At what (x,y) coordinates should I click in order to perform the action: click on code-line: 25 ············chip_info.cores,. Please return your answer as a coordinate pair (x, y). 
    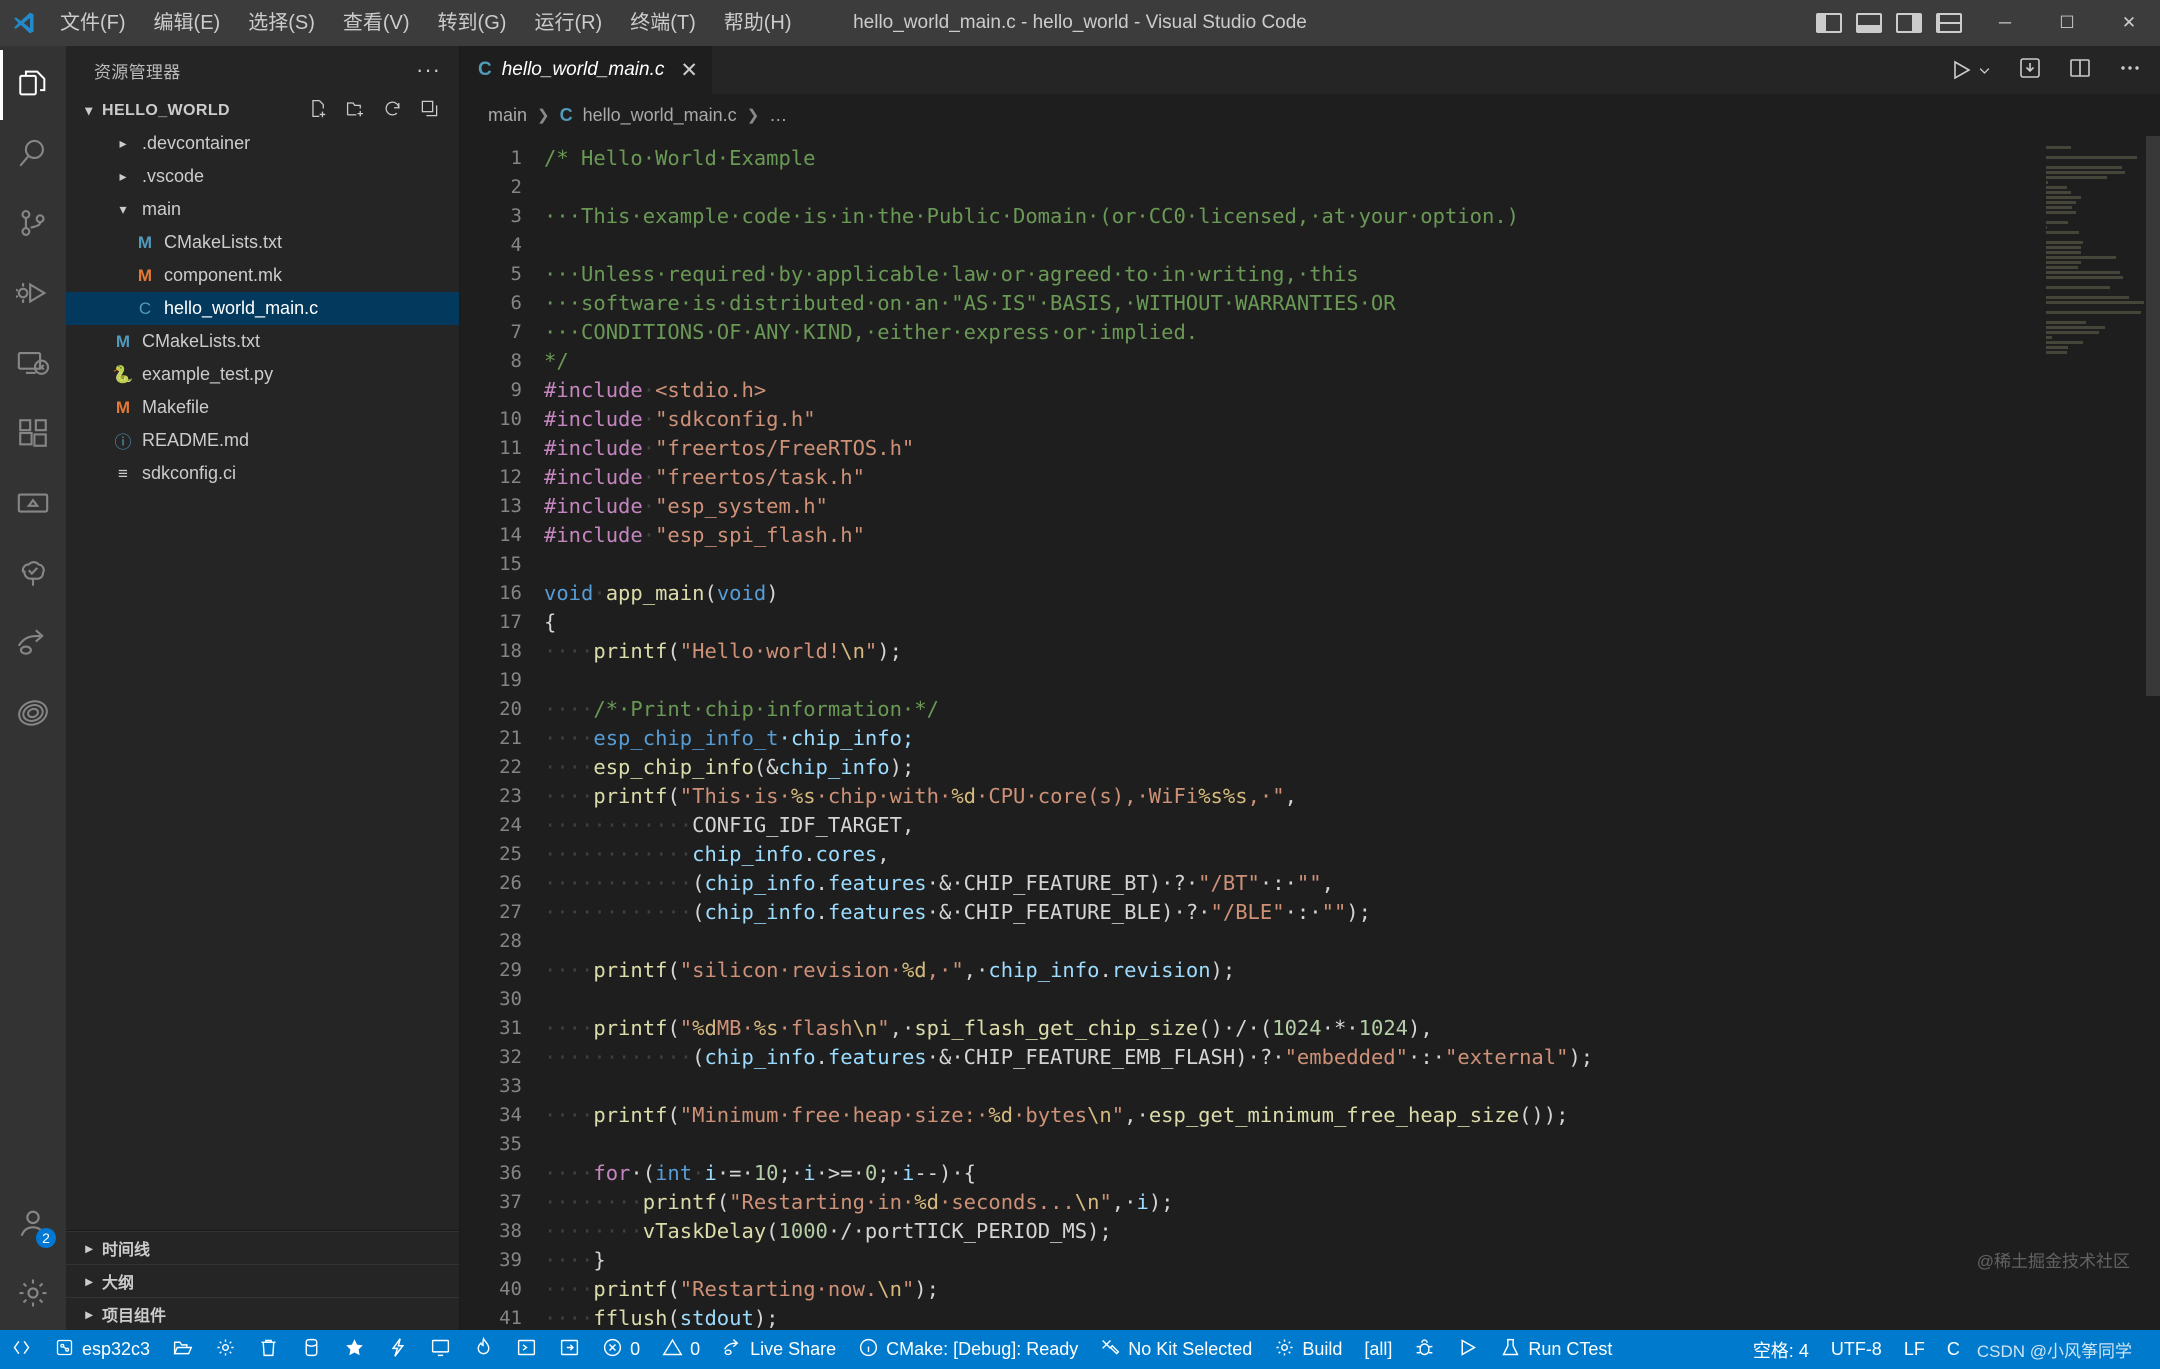
    Looking at the image, I should click on (1250, 854).